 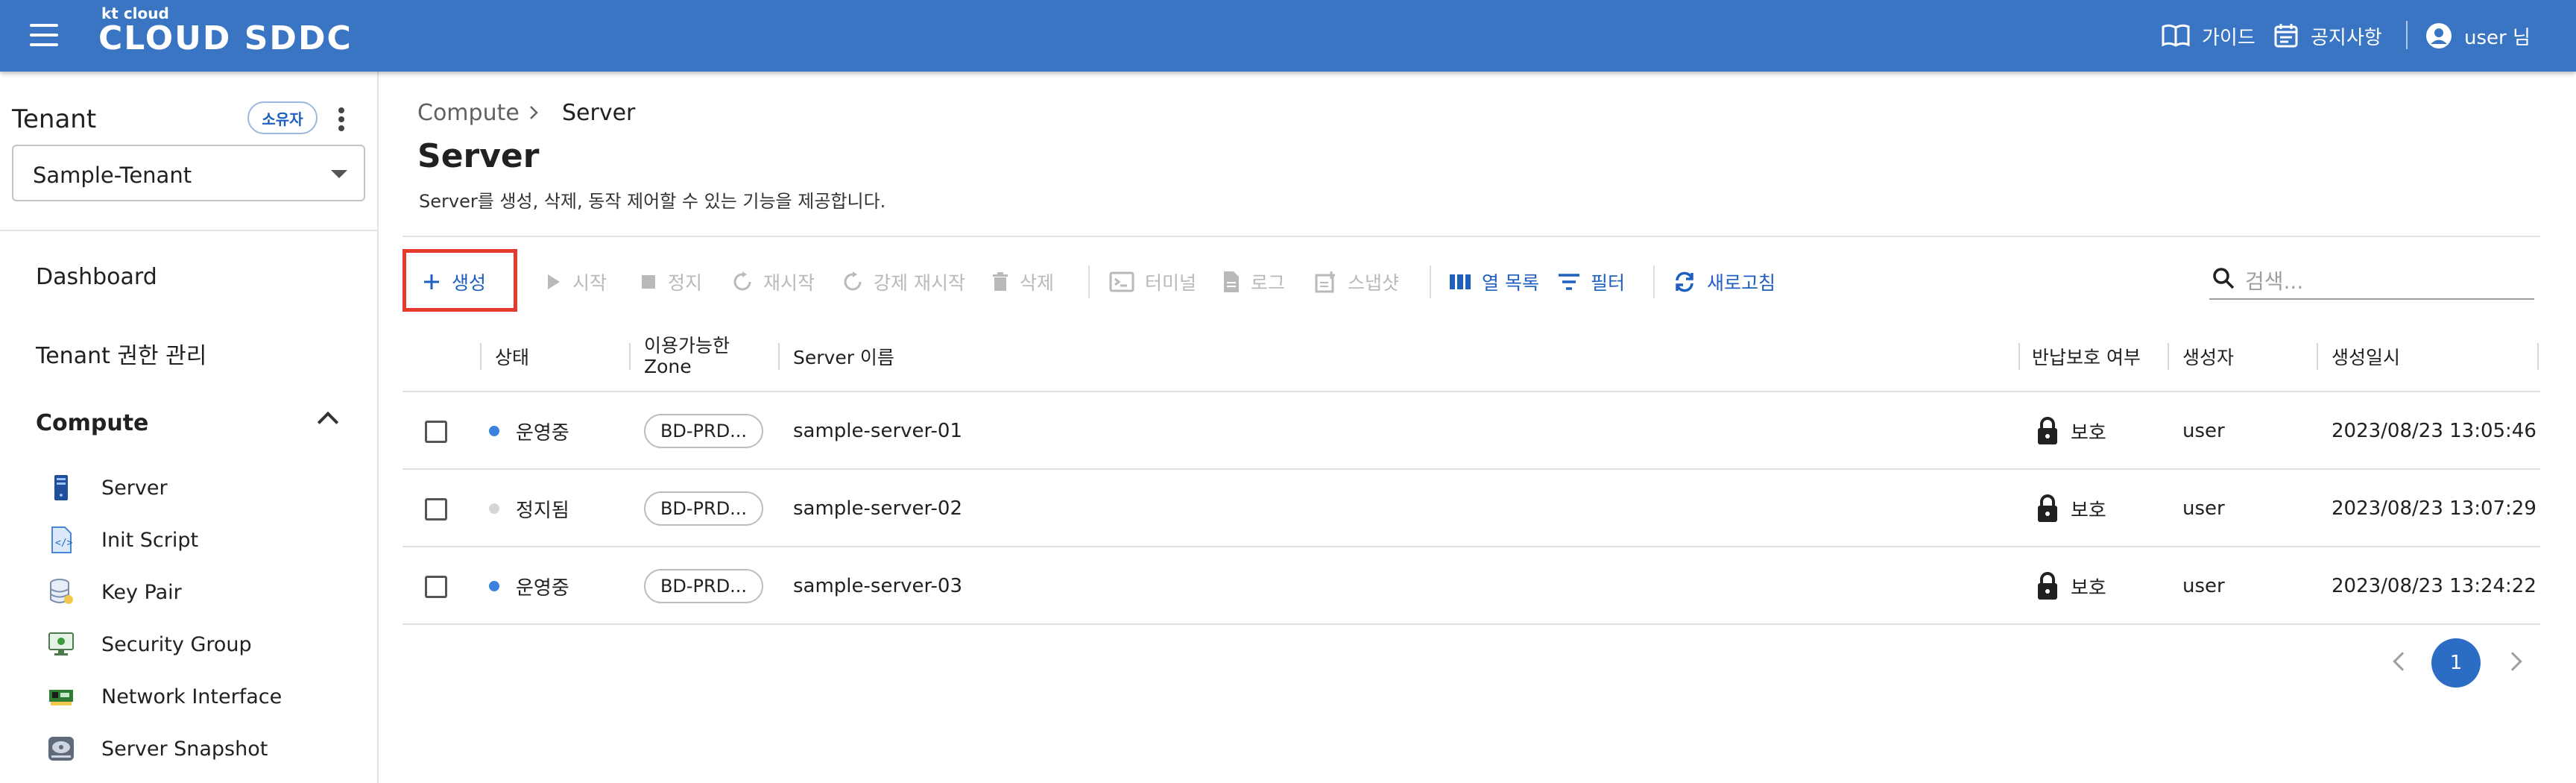 I want to click on force-restart-button: 강제 재시작, so click(x=904, y=282).